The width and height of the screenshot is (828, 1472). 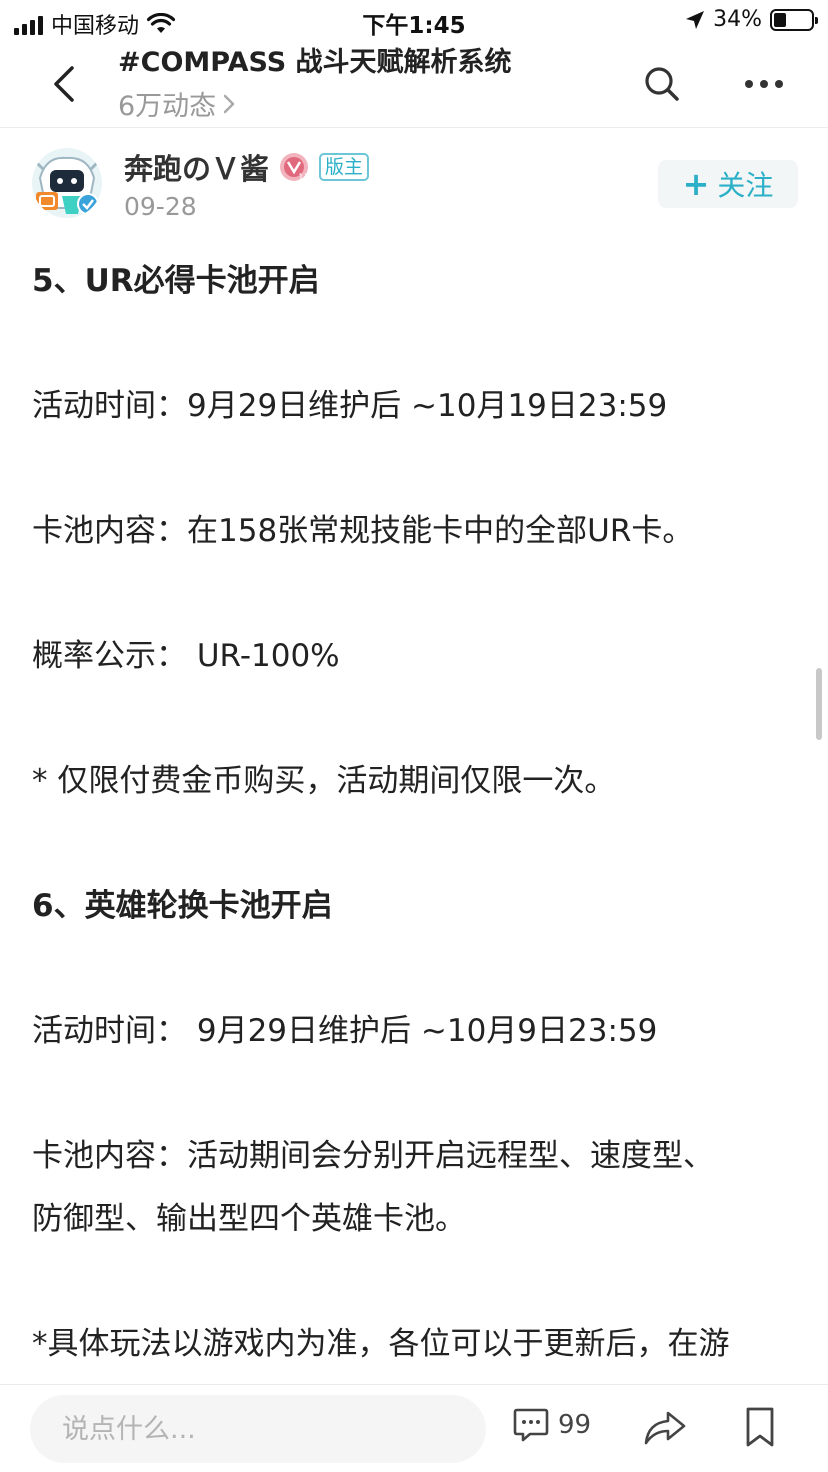 I want to click on author-name: 奔跑のＶ酱, so click(x=196, y=167).